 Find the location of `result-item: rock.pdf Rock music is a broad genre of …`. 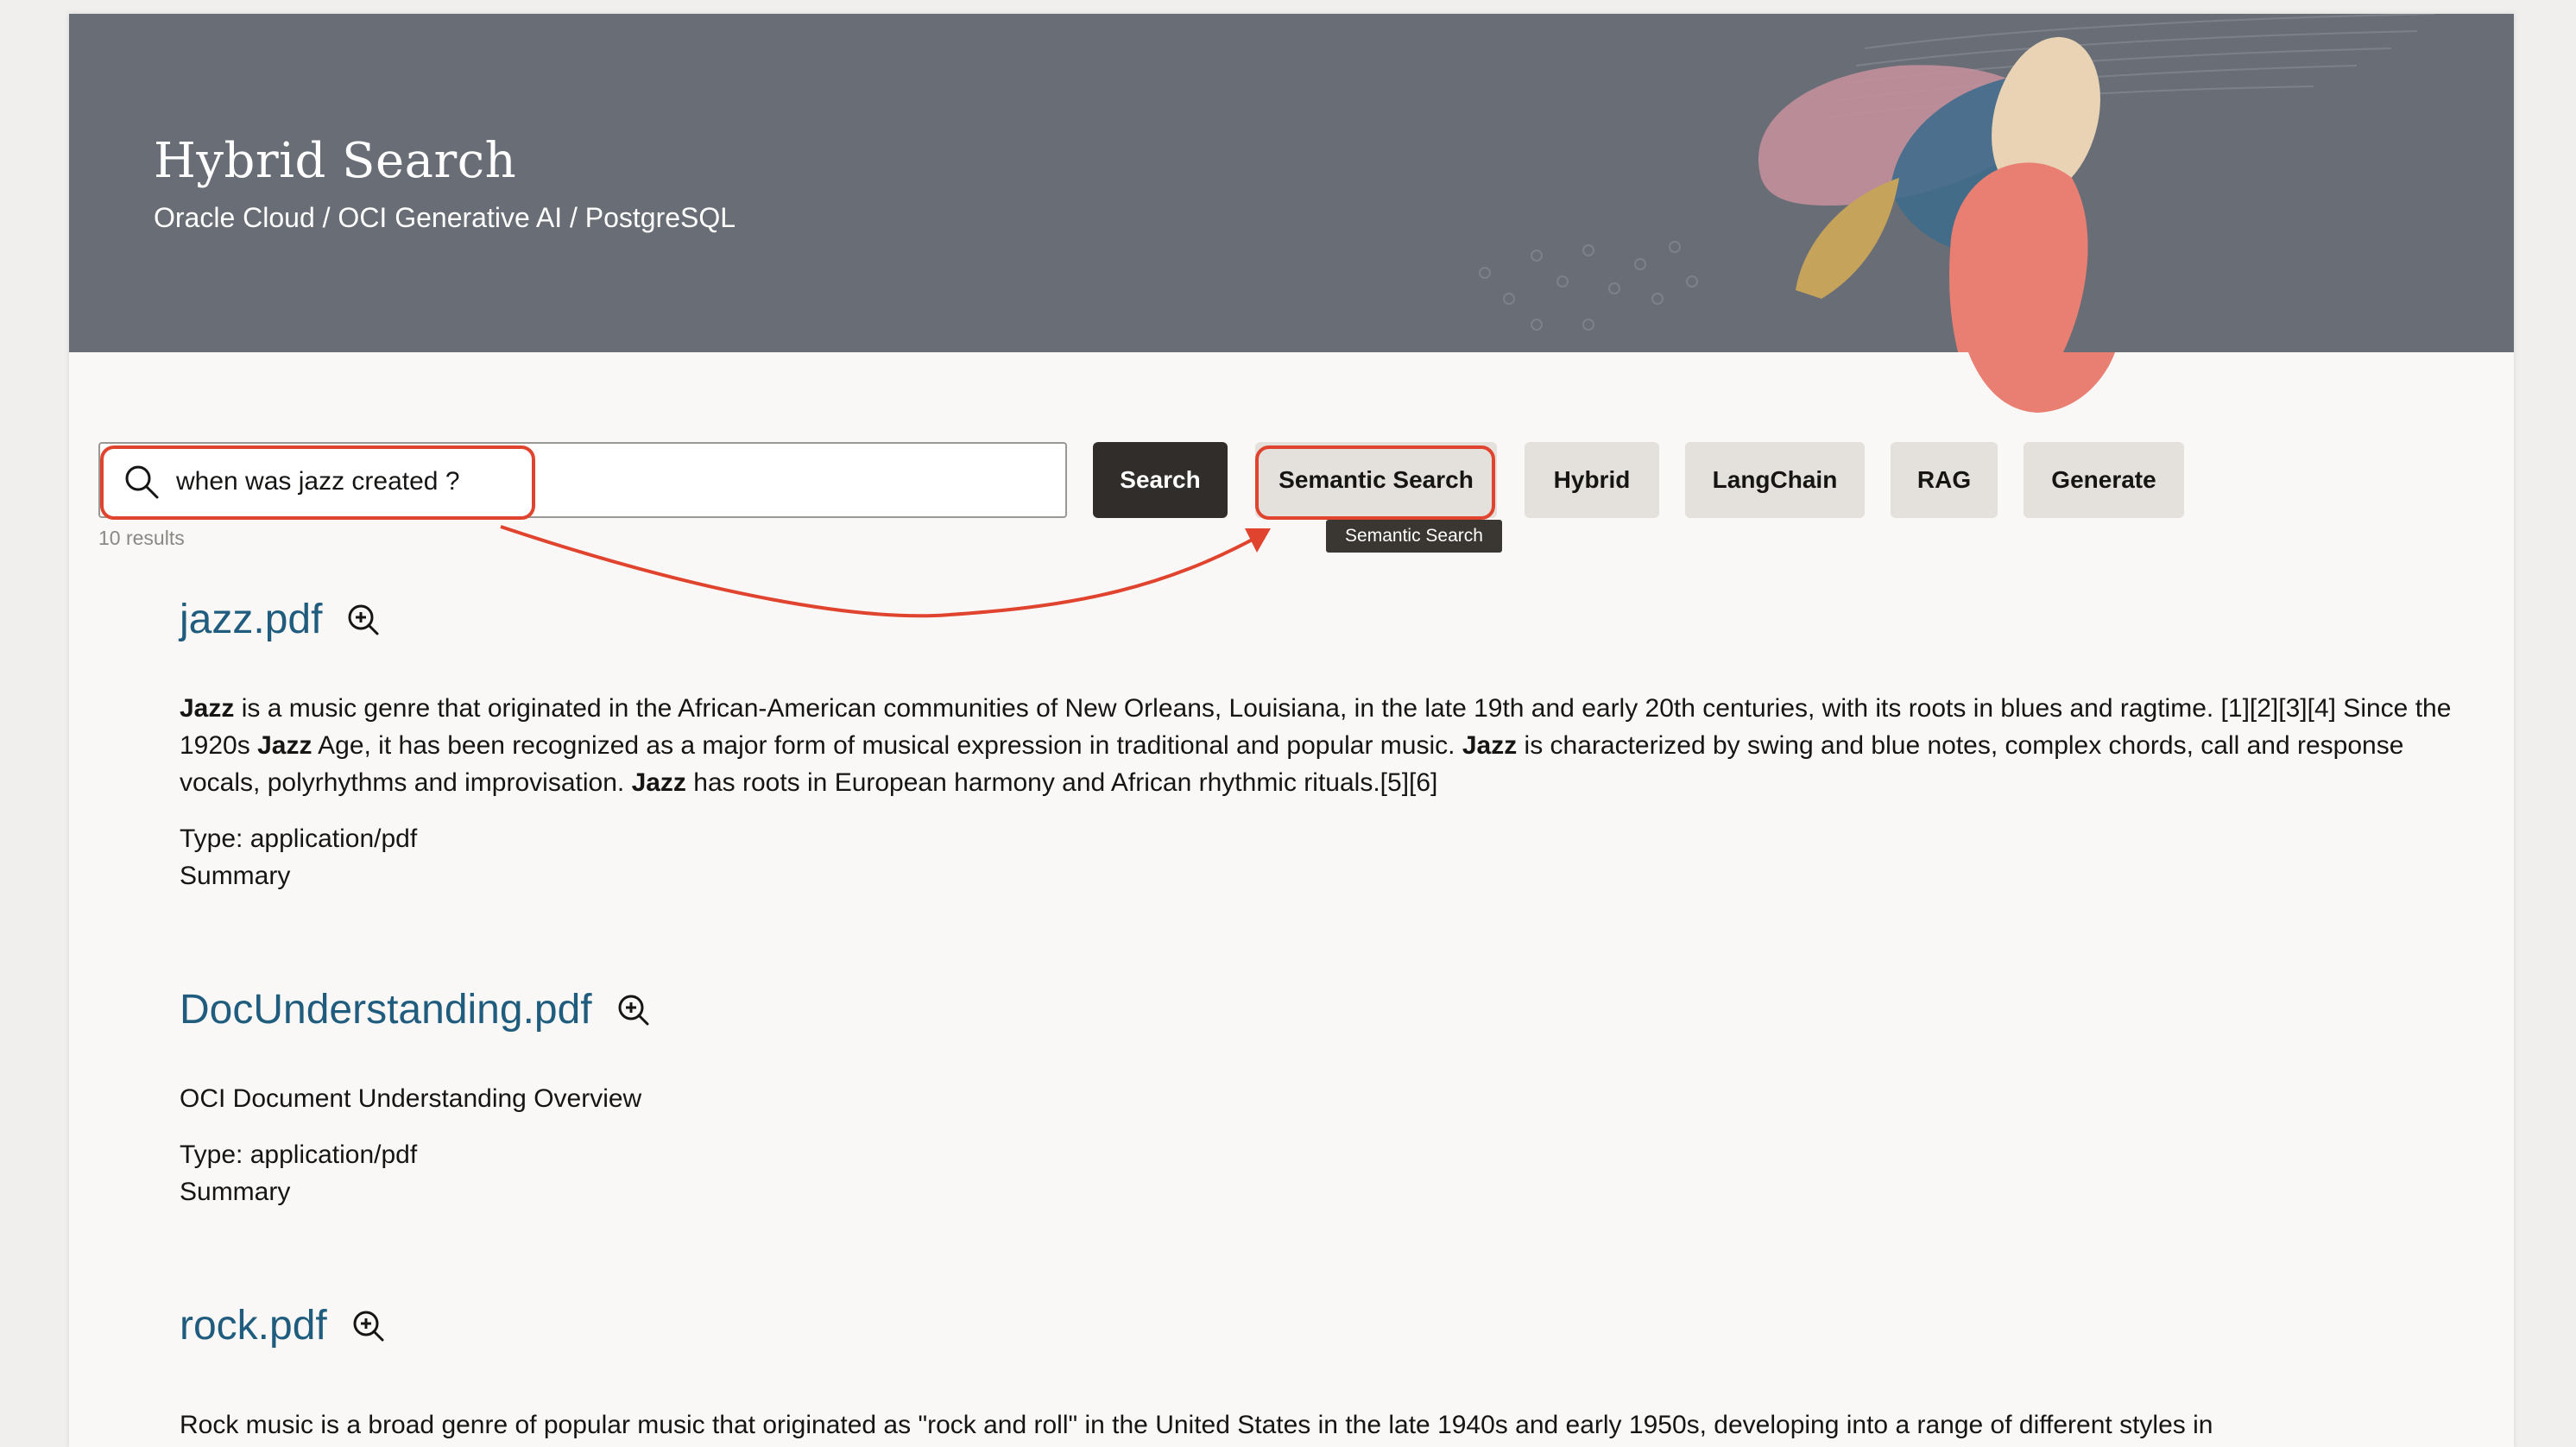

result-item: rock.pdf Rock music is a broad genre of … is located at coordinates (1319, 1373).